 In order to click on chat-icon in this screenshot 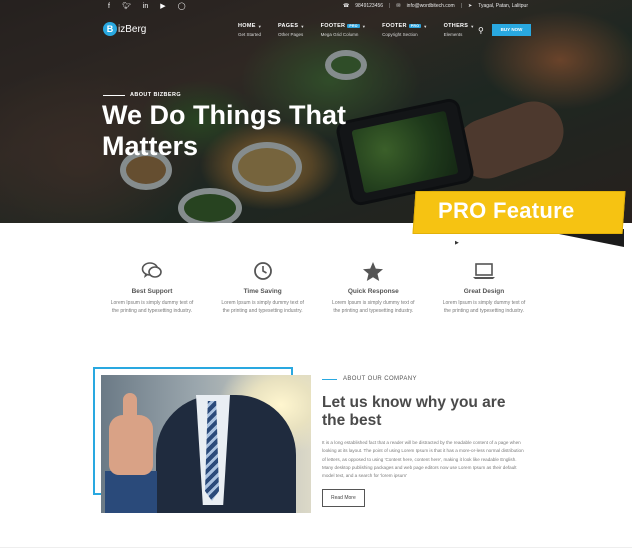, I will do `click(152, 271)`.